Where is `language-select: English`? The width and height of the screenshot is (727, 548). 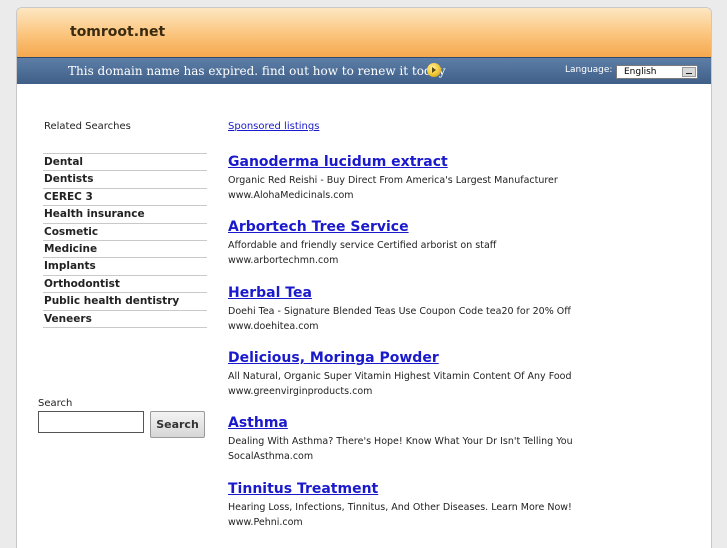 language-select: English is located at coordinates (657, 72).